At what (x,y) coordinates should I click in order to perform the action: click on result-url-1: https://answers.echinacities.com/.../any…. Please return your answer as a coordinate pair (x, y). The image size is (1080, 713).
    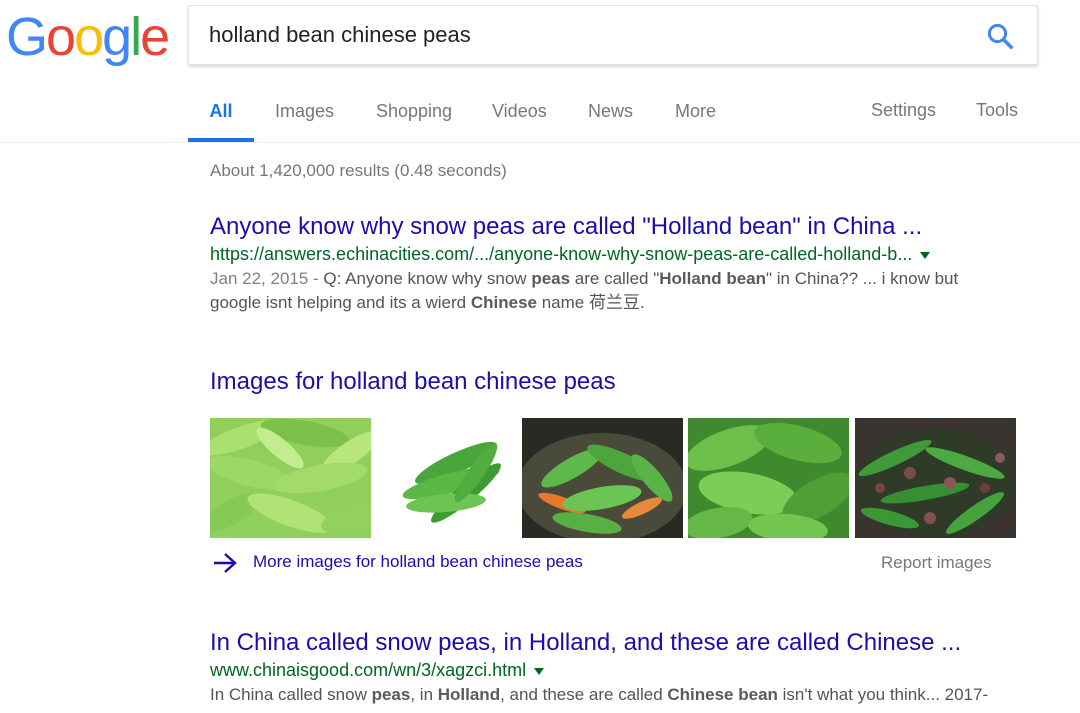
    Looking at the image, I should click on (570, 254).